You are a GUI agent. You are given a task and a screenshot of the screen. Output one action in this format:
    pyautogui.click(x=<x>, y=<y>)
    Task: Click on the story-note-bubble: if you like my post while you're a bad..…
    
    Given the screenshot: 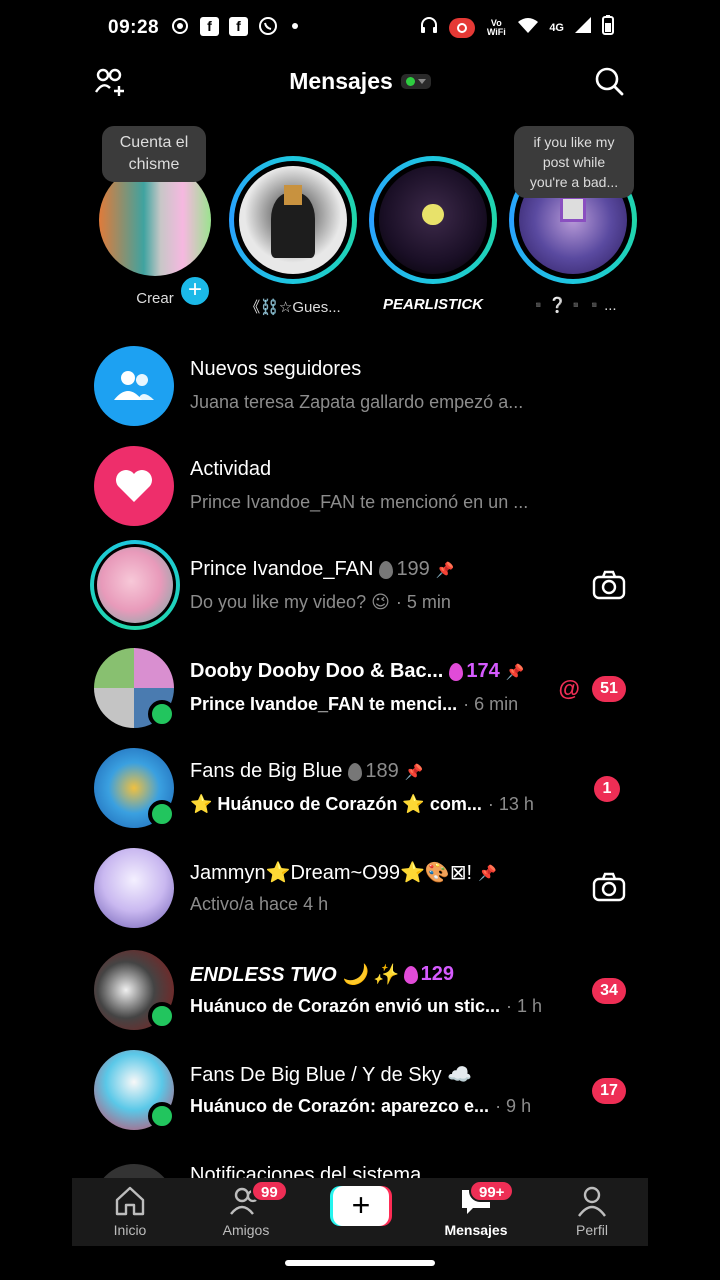 What is the action you would take?
    pyautogui.click(x=574, y=162)
    